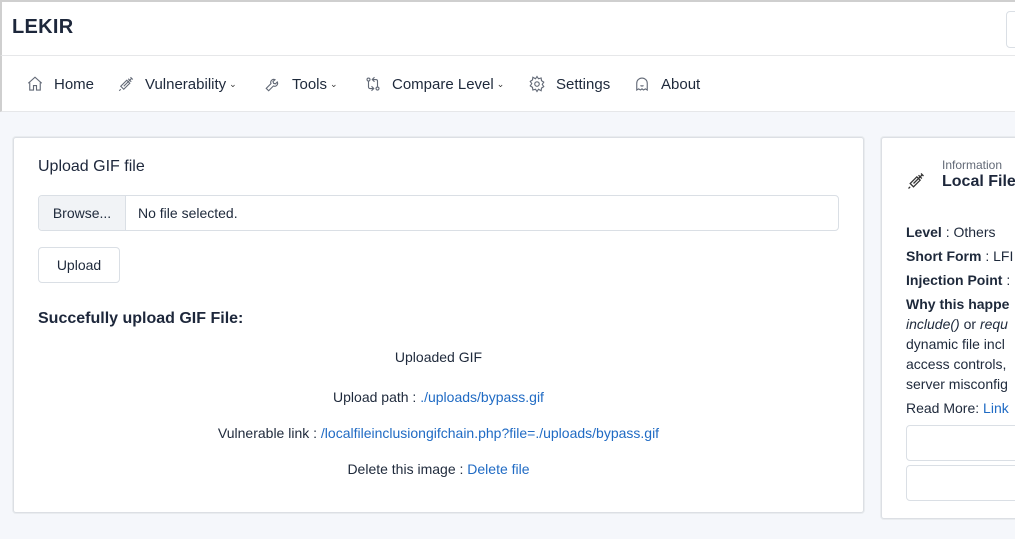 This screenshot has height=539, width=1015. Describe the element at coordinates (373, 84) in the screenshot. I see `compare-icon` at that location.